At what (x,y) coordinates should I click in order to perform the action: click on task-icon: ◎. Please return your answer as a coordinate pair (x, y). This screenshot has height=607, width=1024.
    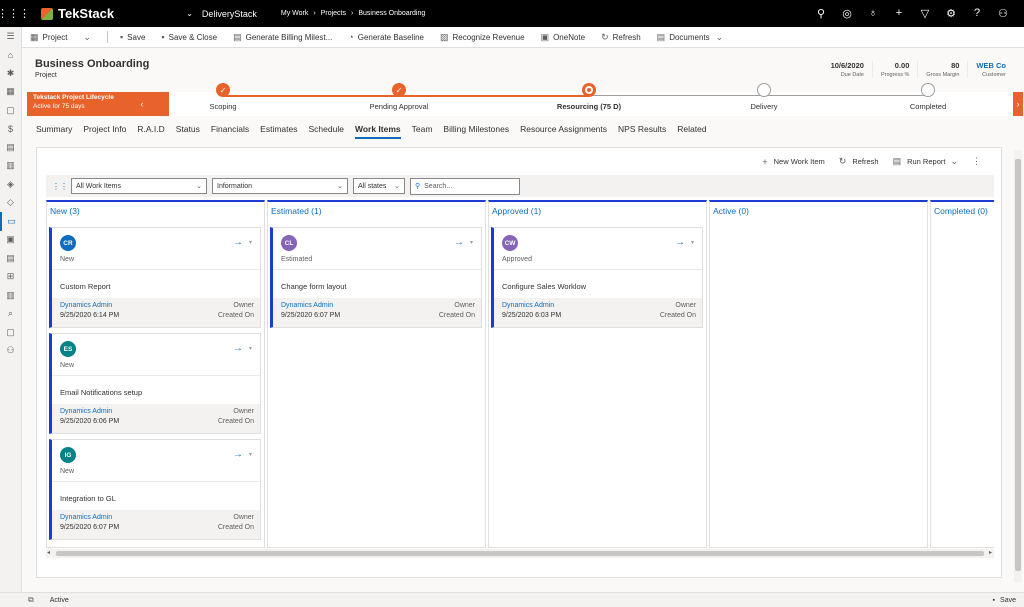
    Looking at the image, I should click on (847, 13).